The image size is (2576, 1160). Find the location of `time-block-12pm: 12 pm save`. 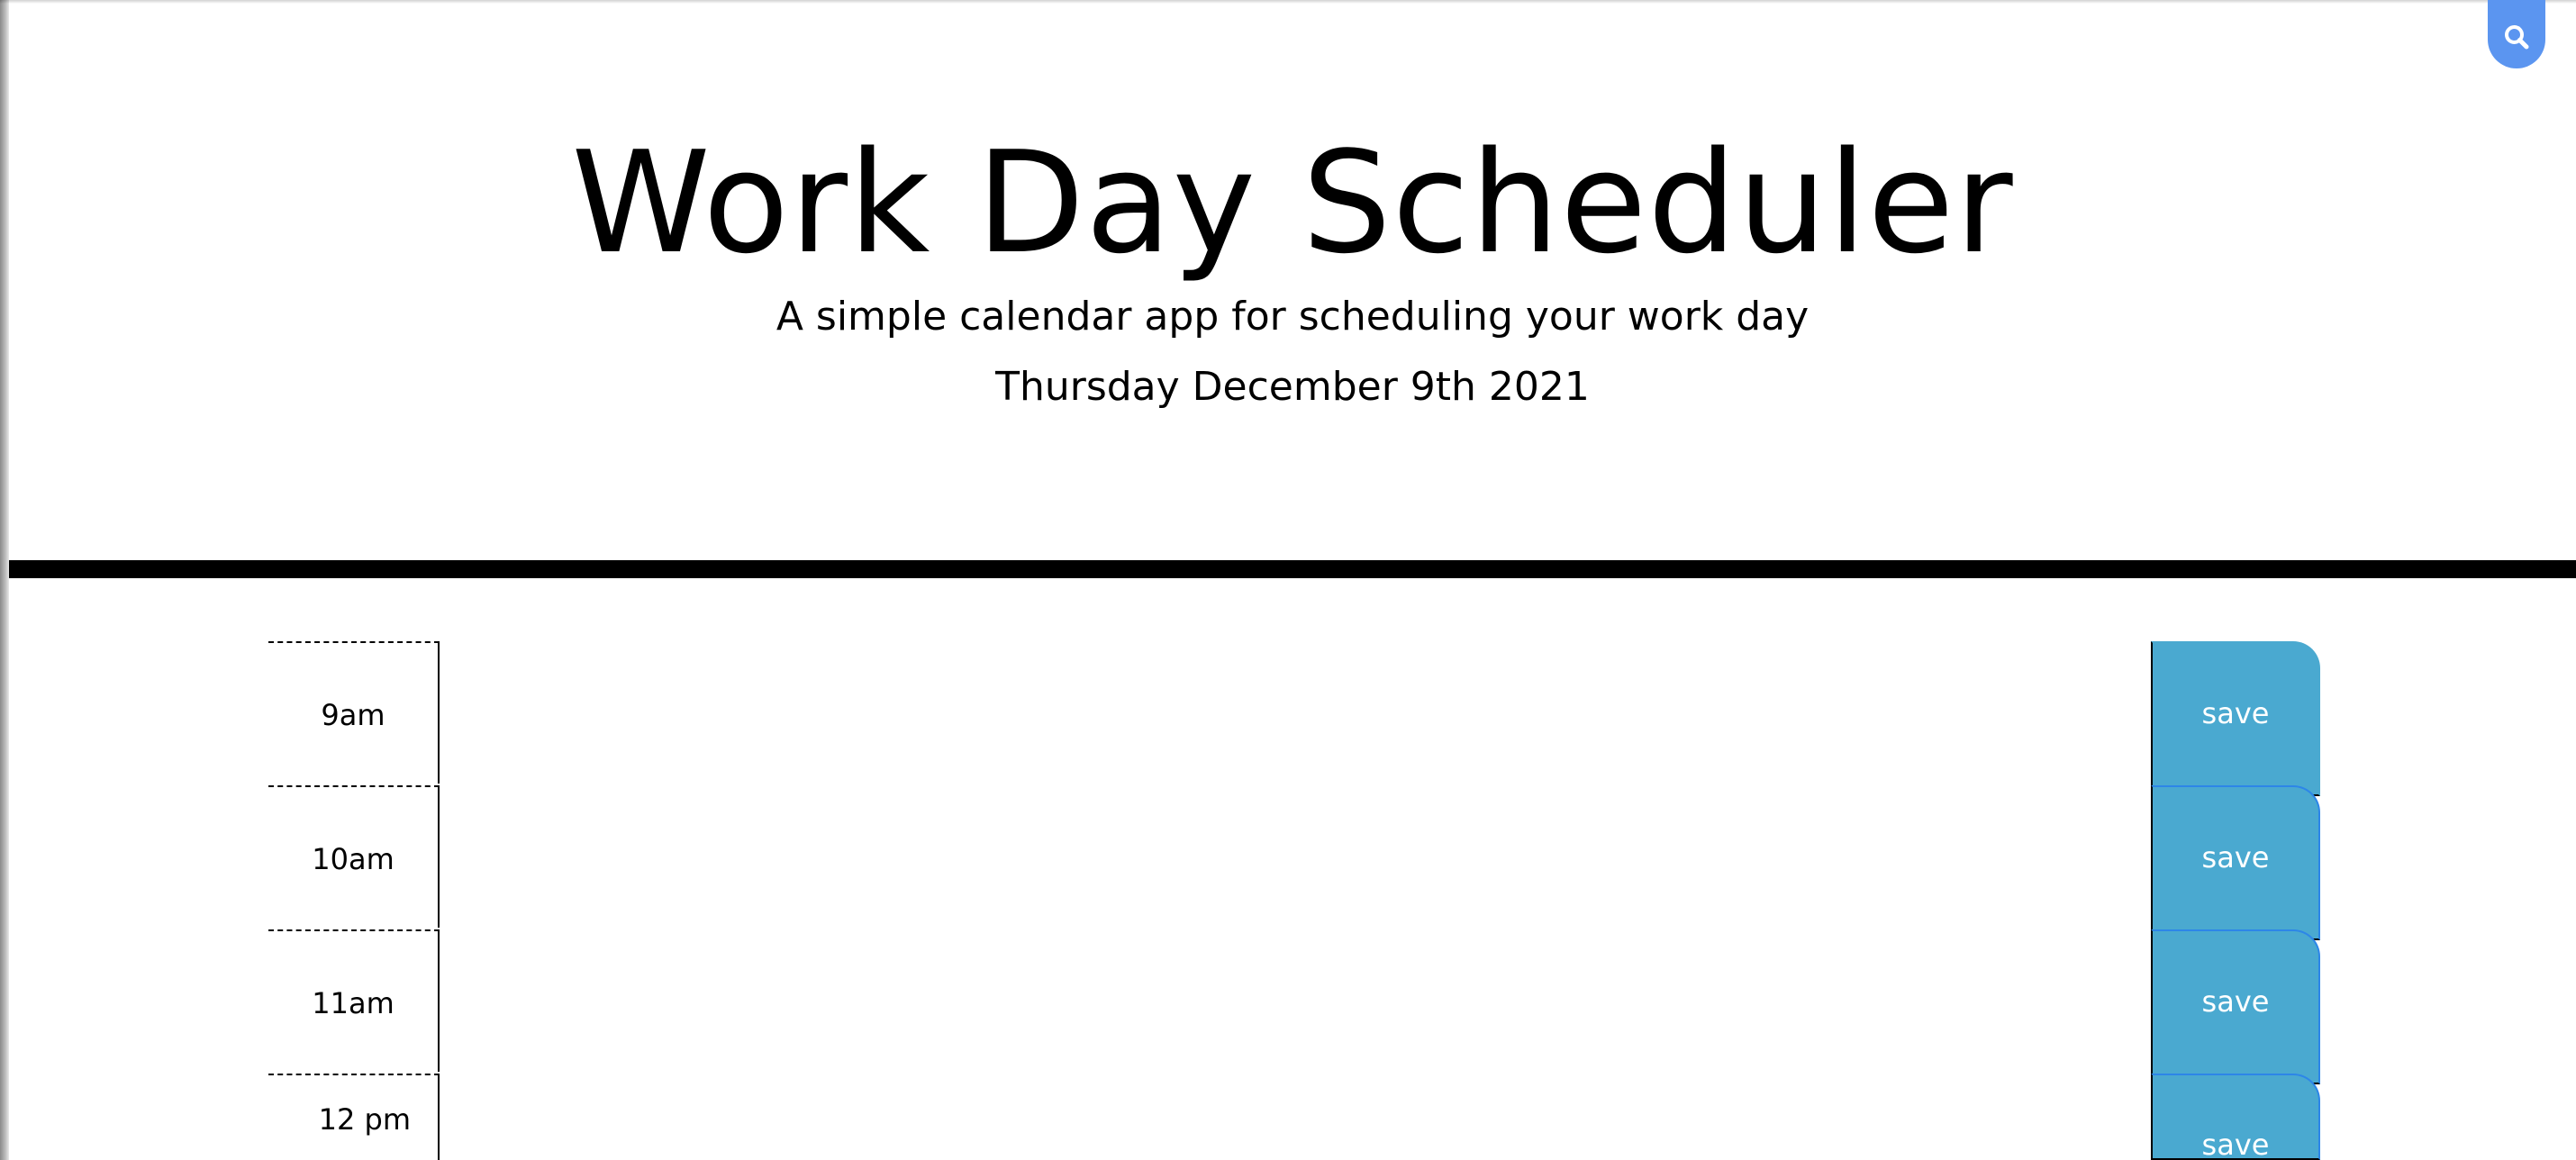

time-block-12pm: 12 pm save is located at coordinates (1294, 1117).